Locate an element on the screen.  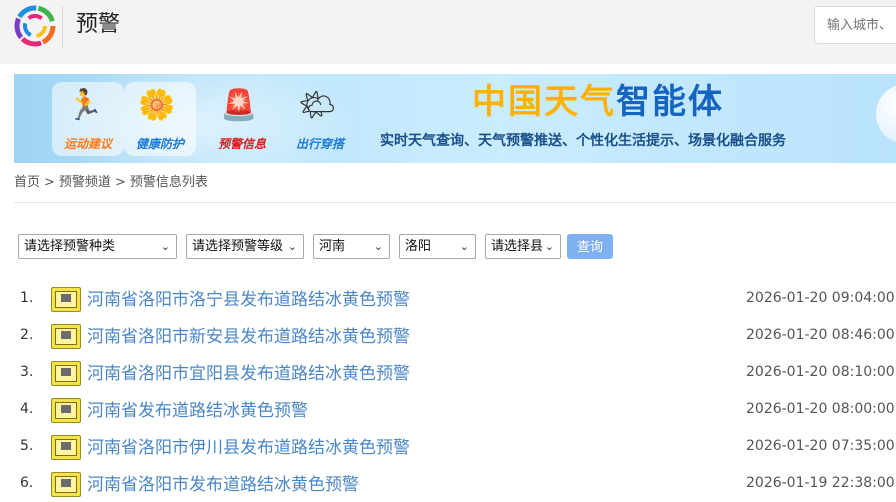
province-select: 河南 ⌄ is located at coordinates (351, 246).